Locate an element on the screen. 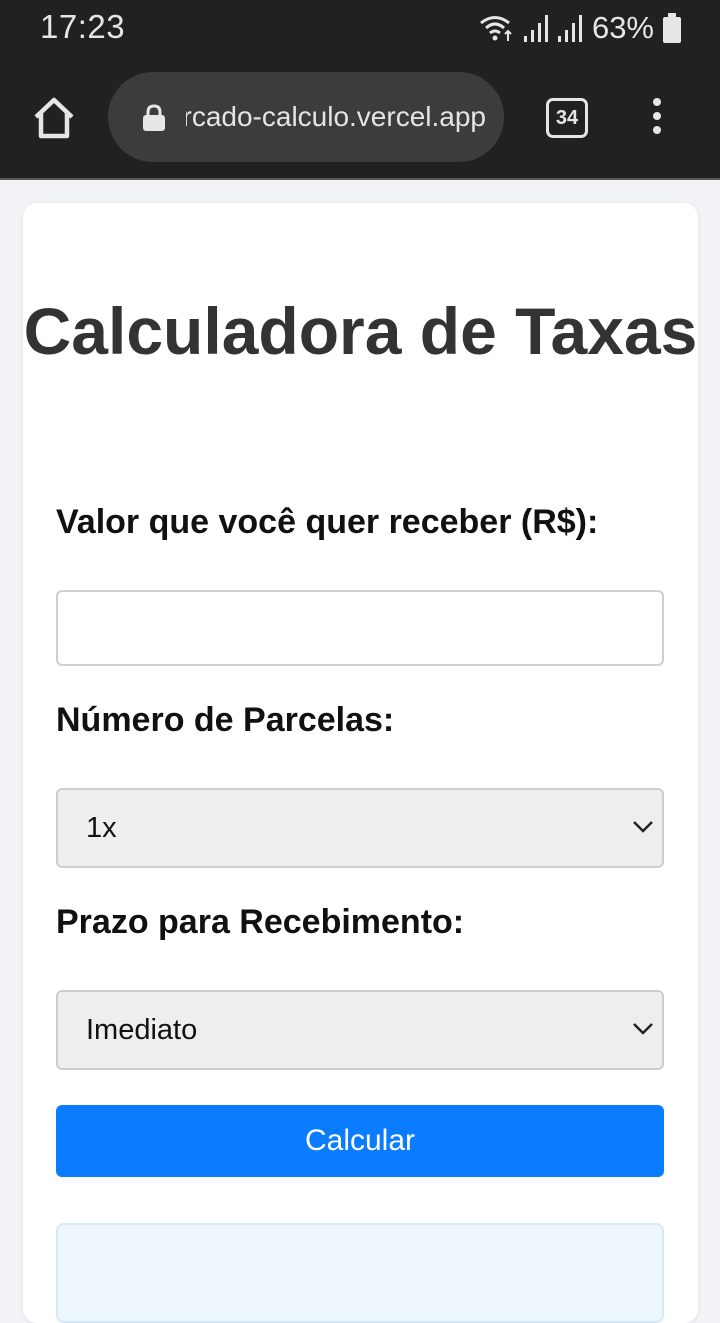 Image resolution: width=720 pixels, height=1323 pixels. home-button is located at coordinates (54, 118).